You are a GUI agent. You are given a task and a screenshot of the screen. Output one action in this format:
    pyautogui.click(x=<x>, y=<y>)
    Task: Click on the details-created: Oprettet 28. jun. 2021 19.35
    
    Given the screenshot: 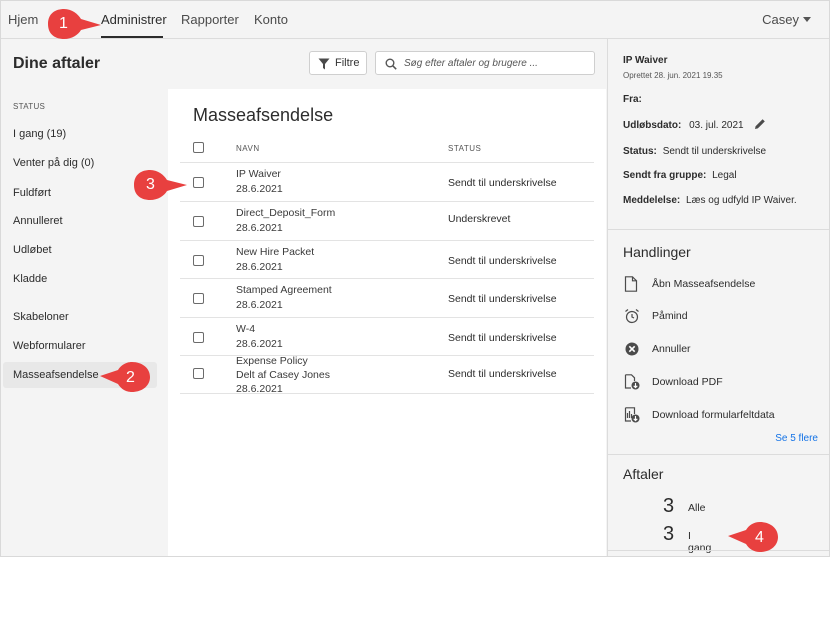 What is the action you would take?
    pyautogui.click(x=673, y=75)
    